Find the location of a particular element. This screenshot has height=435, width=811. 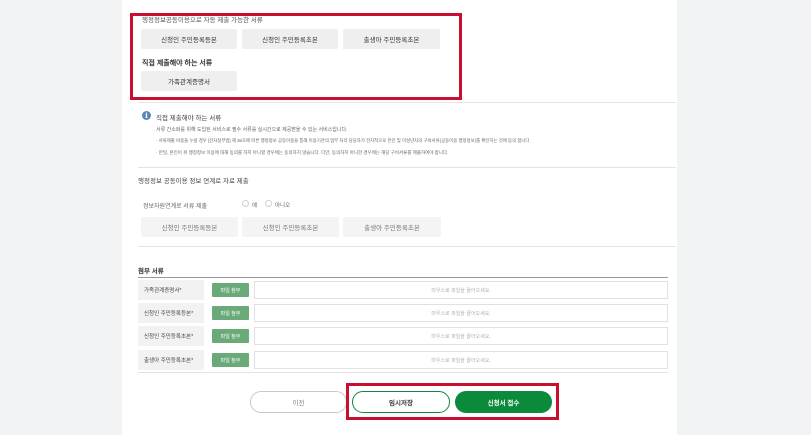

sharing-doc-newborn-resident-abstract: 출생아 주민등록초본 is located at coordinates (392, 227).